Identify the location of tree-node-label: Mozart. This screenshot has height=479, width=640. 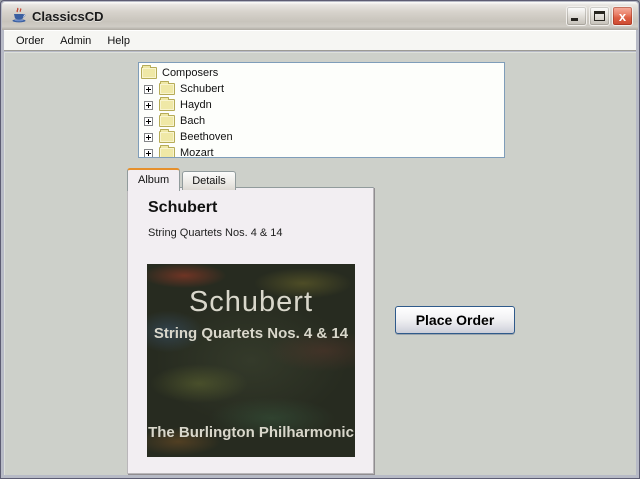
(197, 152).